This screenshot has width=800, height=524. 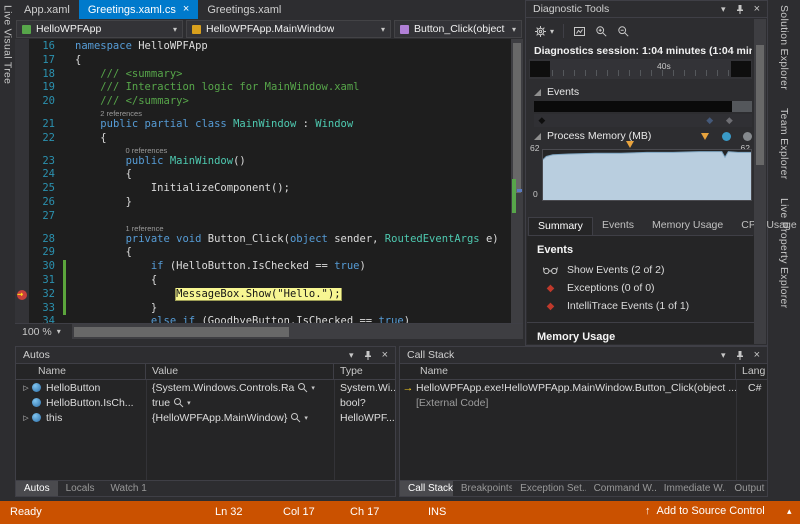 What do you see at coordinates (263, 102) in the screenshot?
I see `code-line: 20 /// </summary>` at bounding box center [263, 102].